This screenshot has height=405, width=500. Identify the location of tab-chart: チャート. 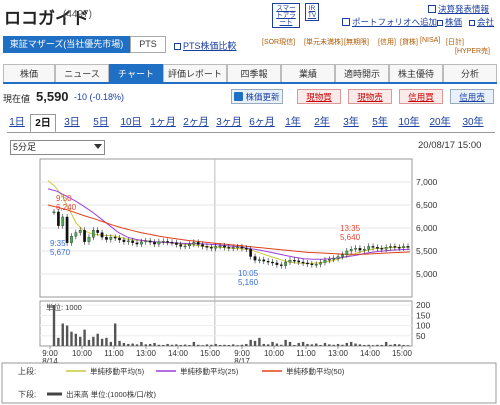
(136, 73).